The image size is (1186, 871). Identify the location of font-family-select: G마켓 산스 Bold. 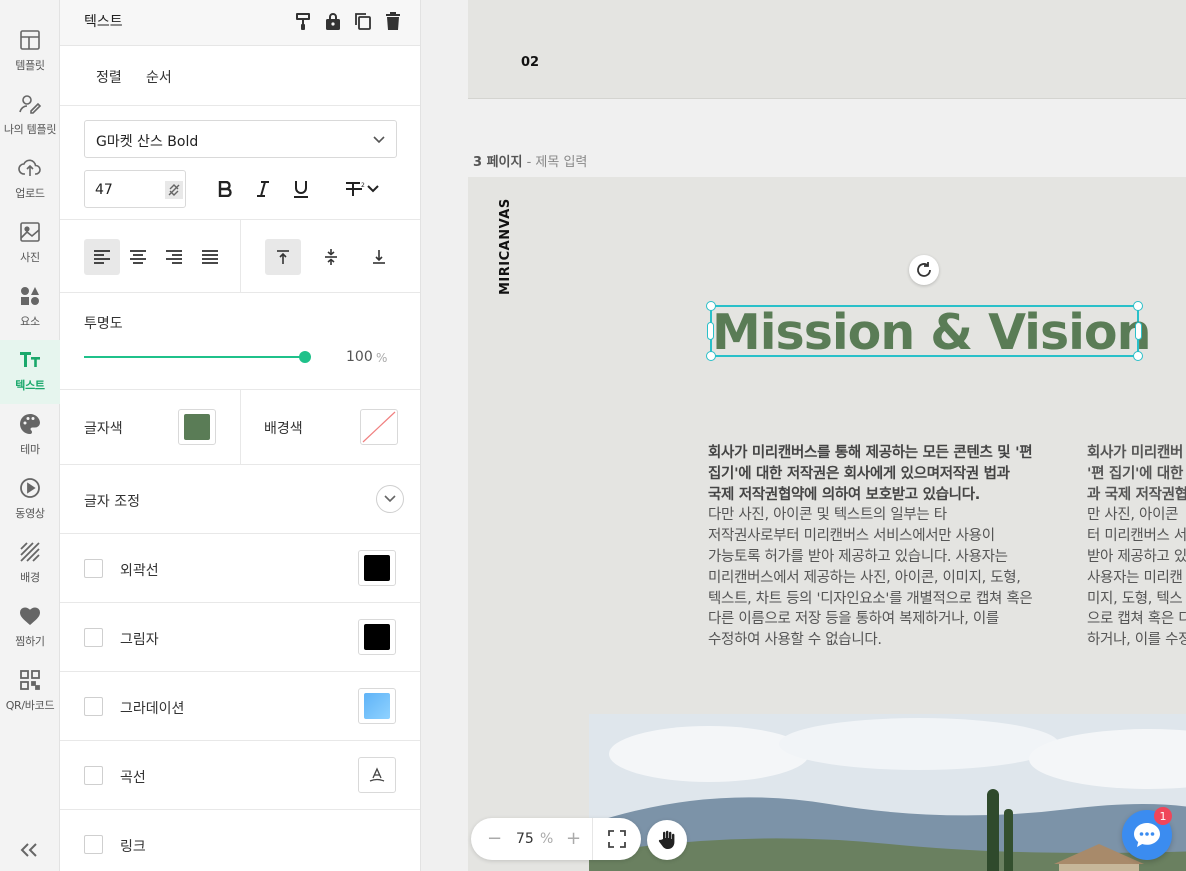
(240, 139).